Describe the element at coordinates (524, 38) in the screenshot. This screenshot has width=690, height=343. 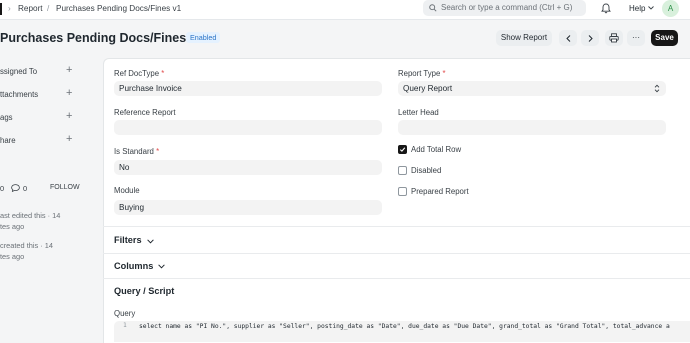
I see `show-report-button: Show Report` at that location.